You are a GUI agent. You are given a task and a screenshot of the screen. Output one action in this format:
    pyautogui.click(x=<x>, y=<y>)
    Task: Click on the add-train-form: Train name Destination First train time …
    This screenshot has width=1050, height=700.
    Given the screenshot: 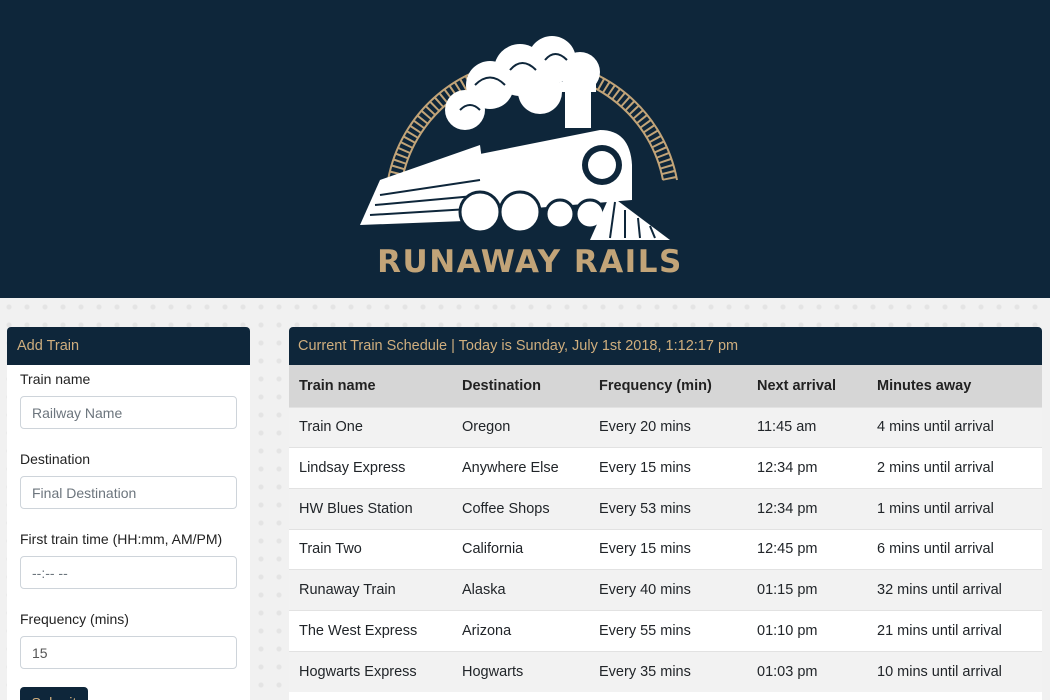 What is the action you would take?
    pyautogui.click(x=128, y=532)
    